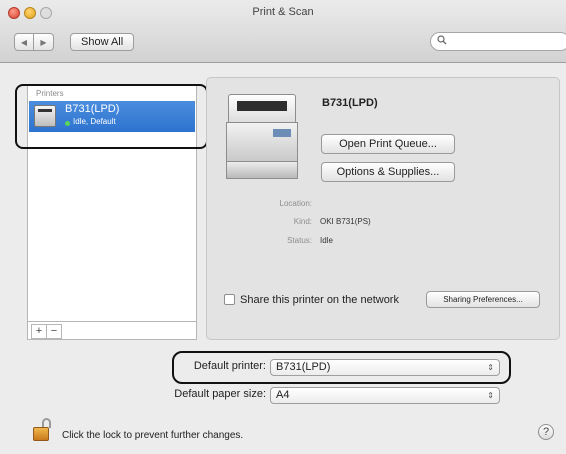 The width and height of the screenshot is (566, 454). Describe the element at coordinates (299, 240) in the screenshot. I see `status-label: Status:` at that location.